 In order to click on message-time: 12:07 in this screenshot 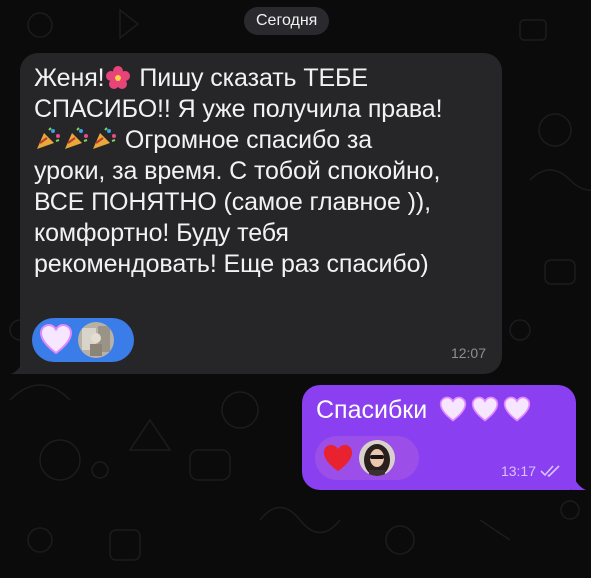, I will do `click(468, 353)`.